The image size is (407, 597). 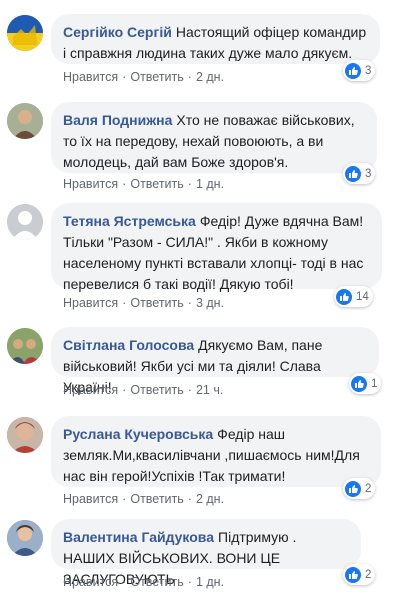 I want to click on comment-author: Тетяна Ястремська, so click(x=129, y=221).